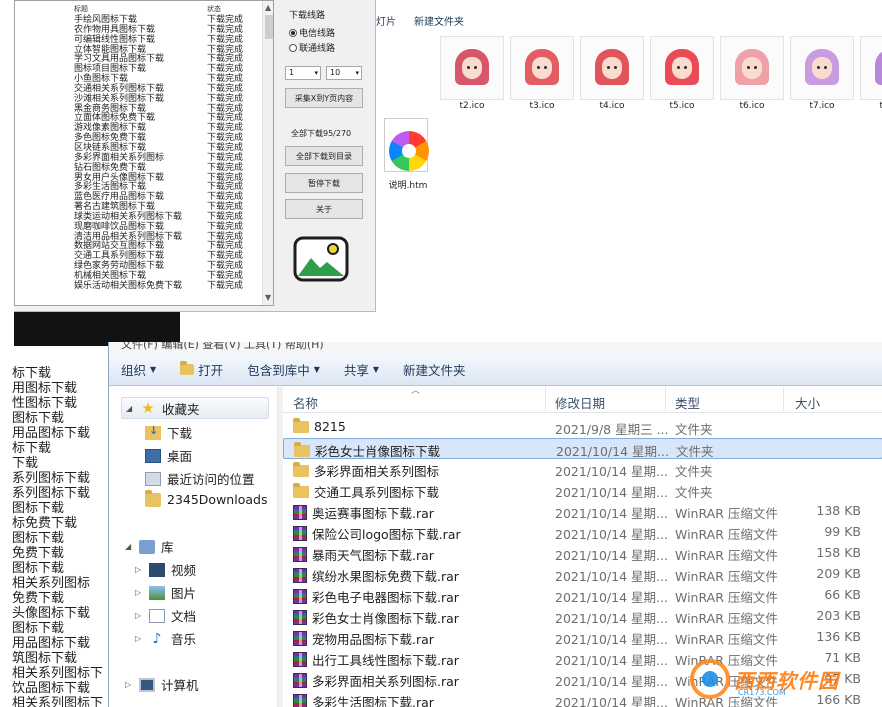  I want to click on menu-strip-text: 文件(F) 编辑(E) 查看(V) 工具(T) 帮助(H), so click(222, 347).